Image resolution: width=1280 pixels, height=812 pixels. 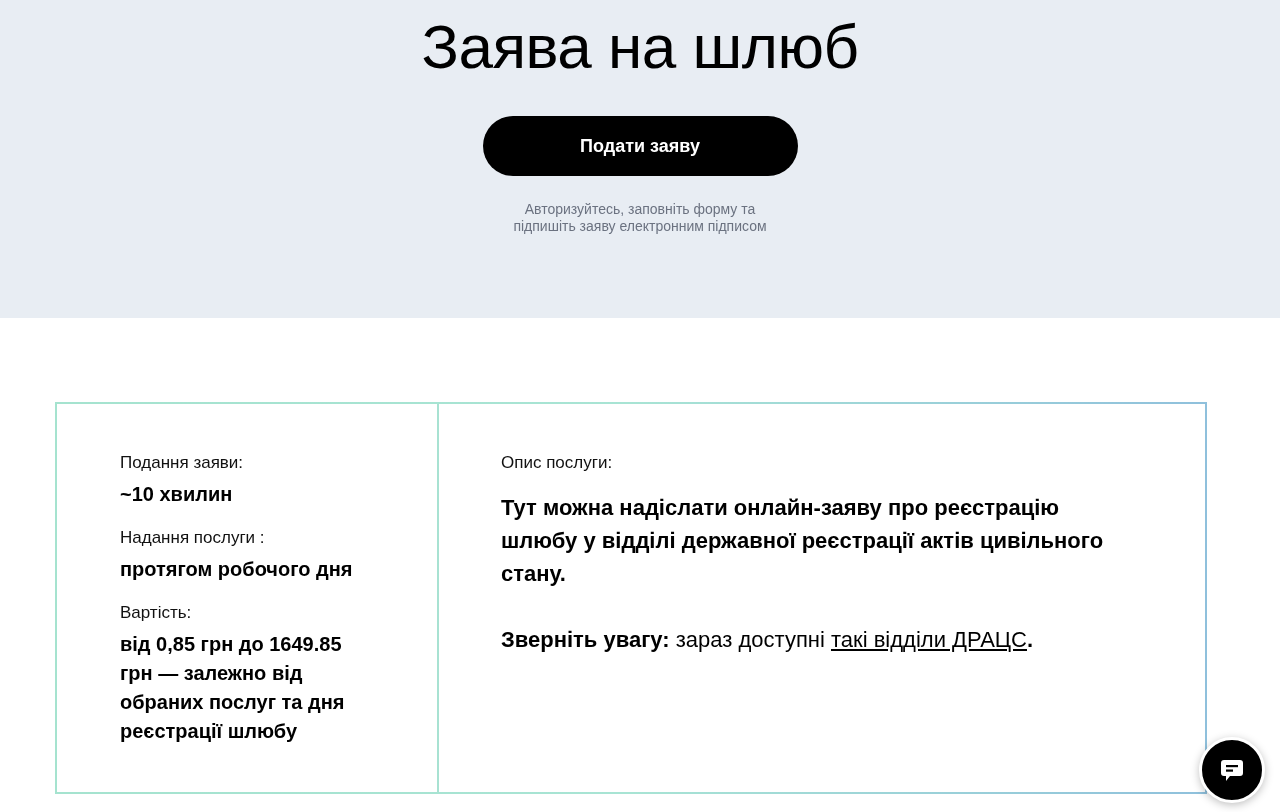 What do you see at coordinates (640, 146) in the screenshot?
I see `submit-application-button: Подати заяву` at bounding box center [640, 146].